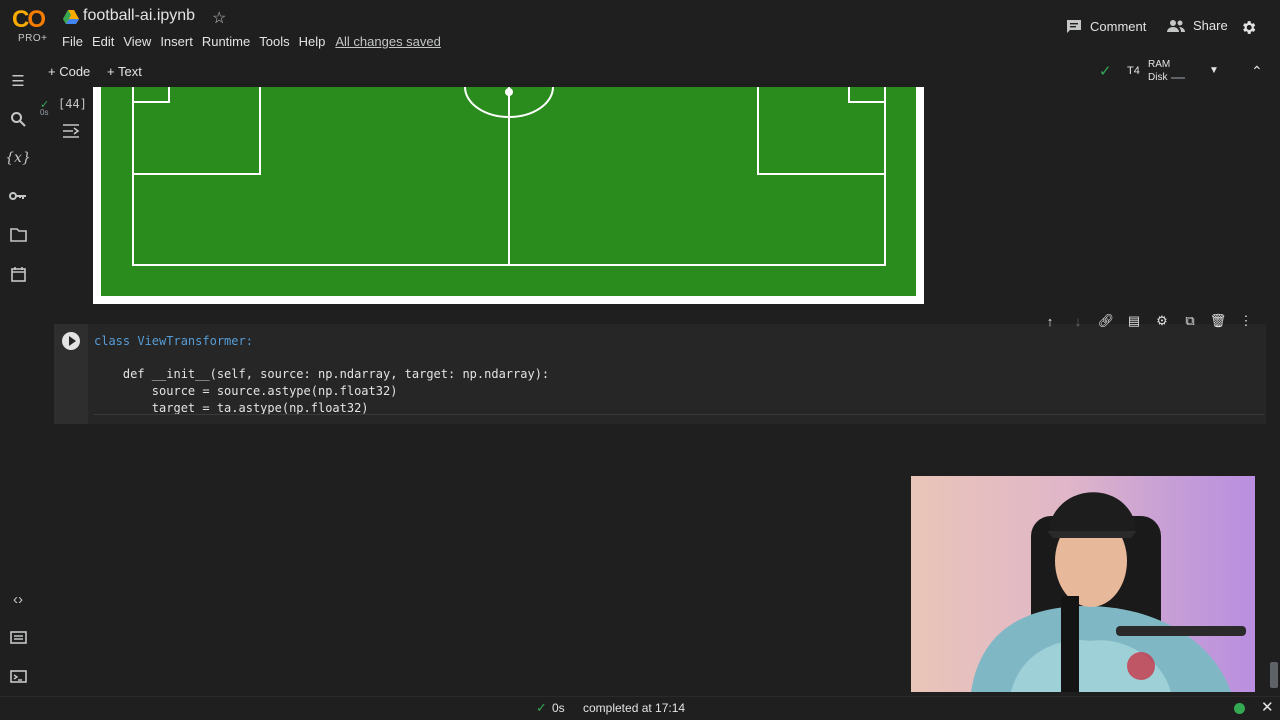 Image resolution: width=1280 pixels, height=720 pixels. Describe the element at coordinates (18, 676) in the screenshot. I see `terminal-icon` at that location.